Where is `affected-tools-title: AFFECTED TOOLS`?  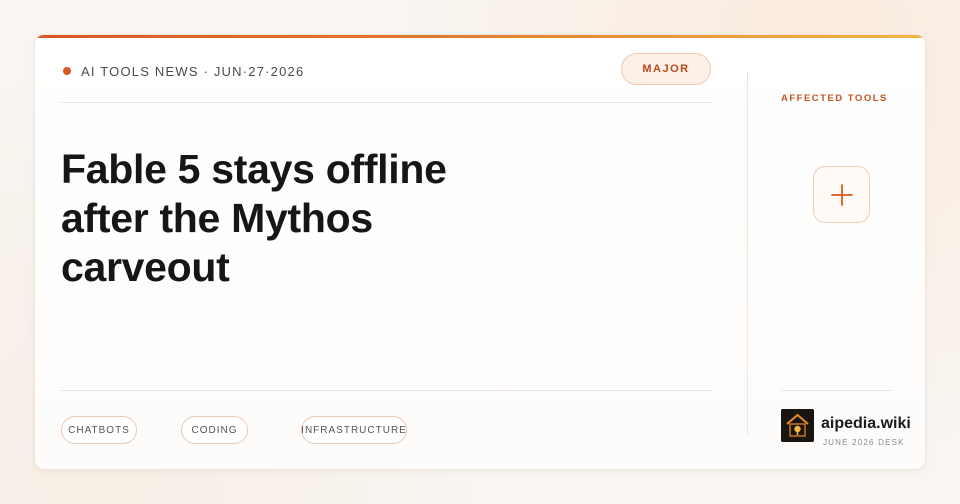
affected-tools-title: AFFECTED TOOLS is located at coordinates (834, 98).